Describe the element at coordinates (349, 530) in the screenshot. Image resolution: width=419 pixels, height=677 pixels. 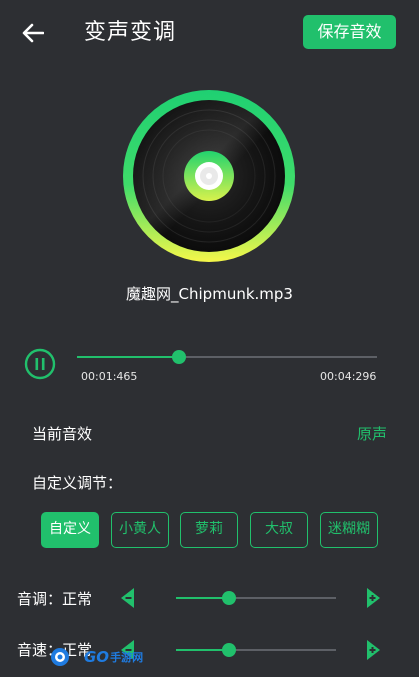
I see `preset-muddled: 迷糊糊` at that location.